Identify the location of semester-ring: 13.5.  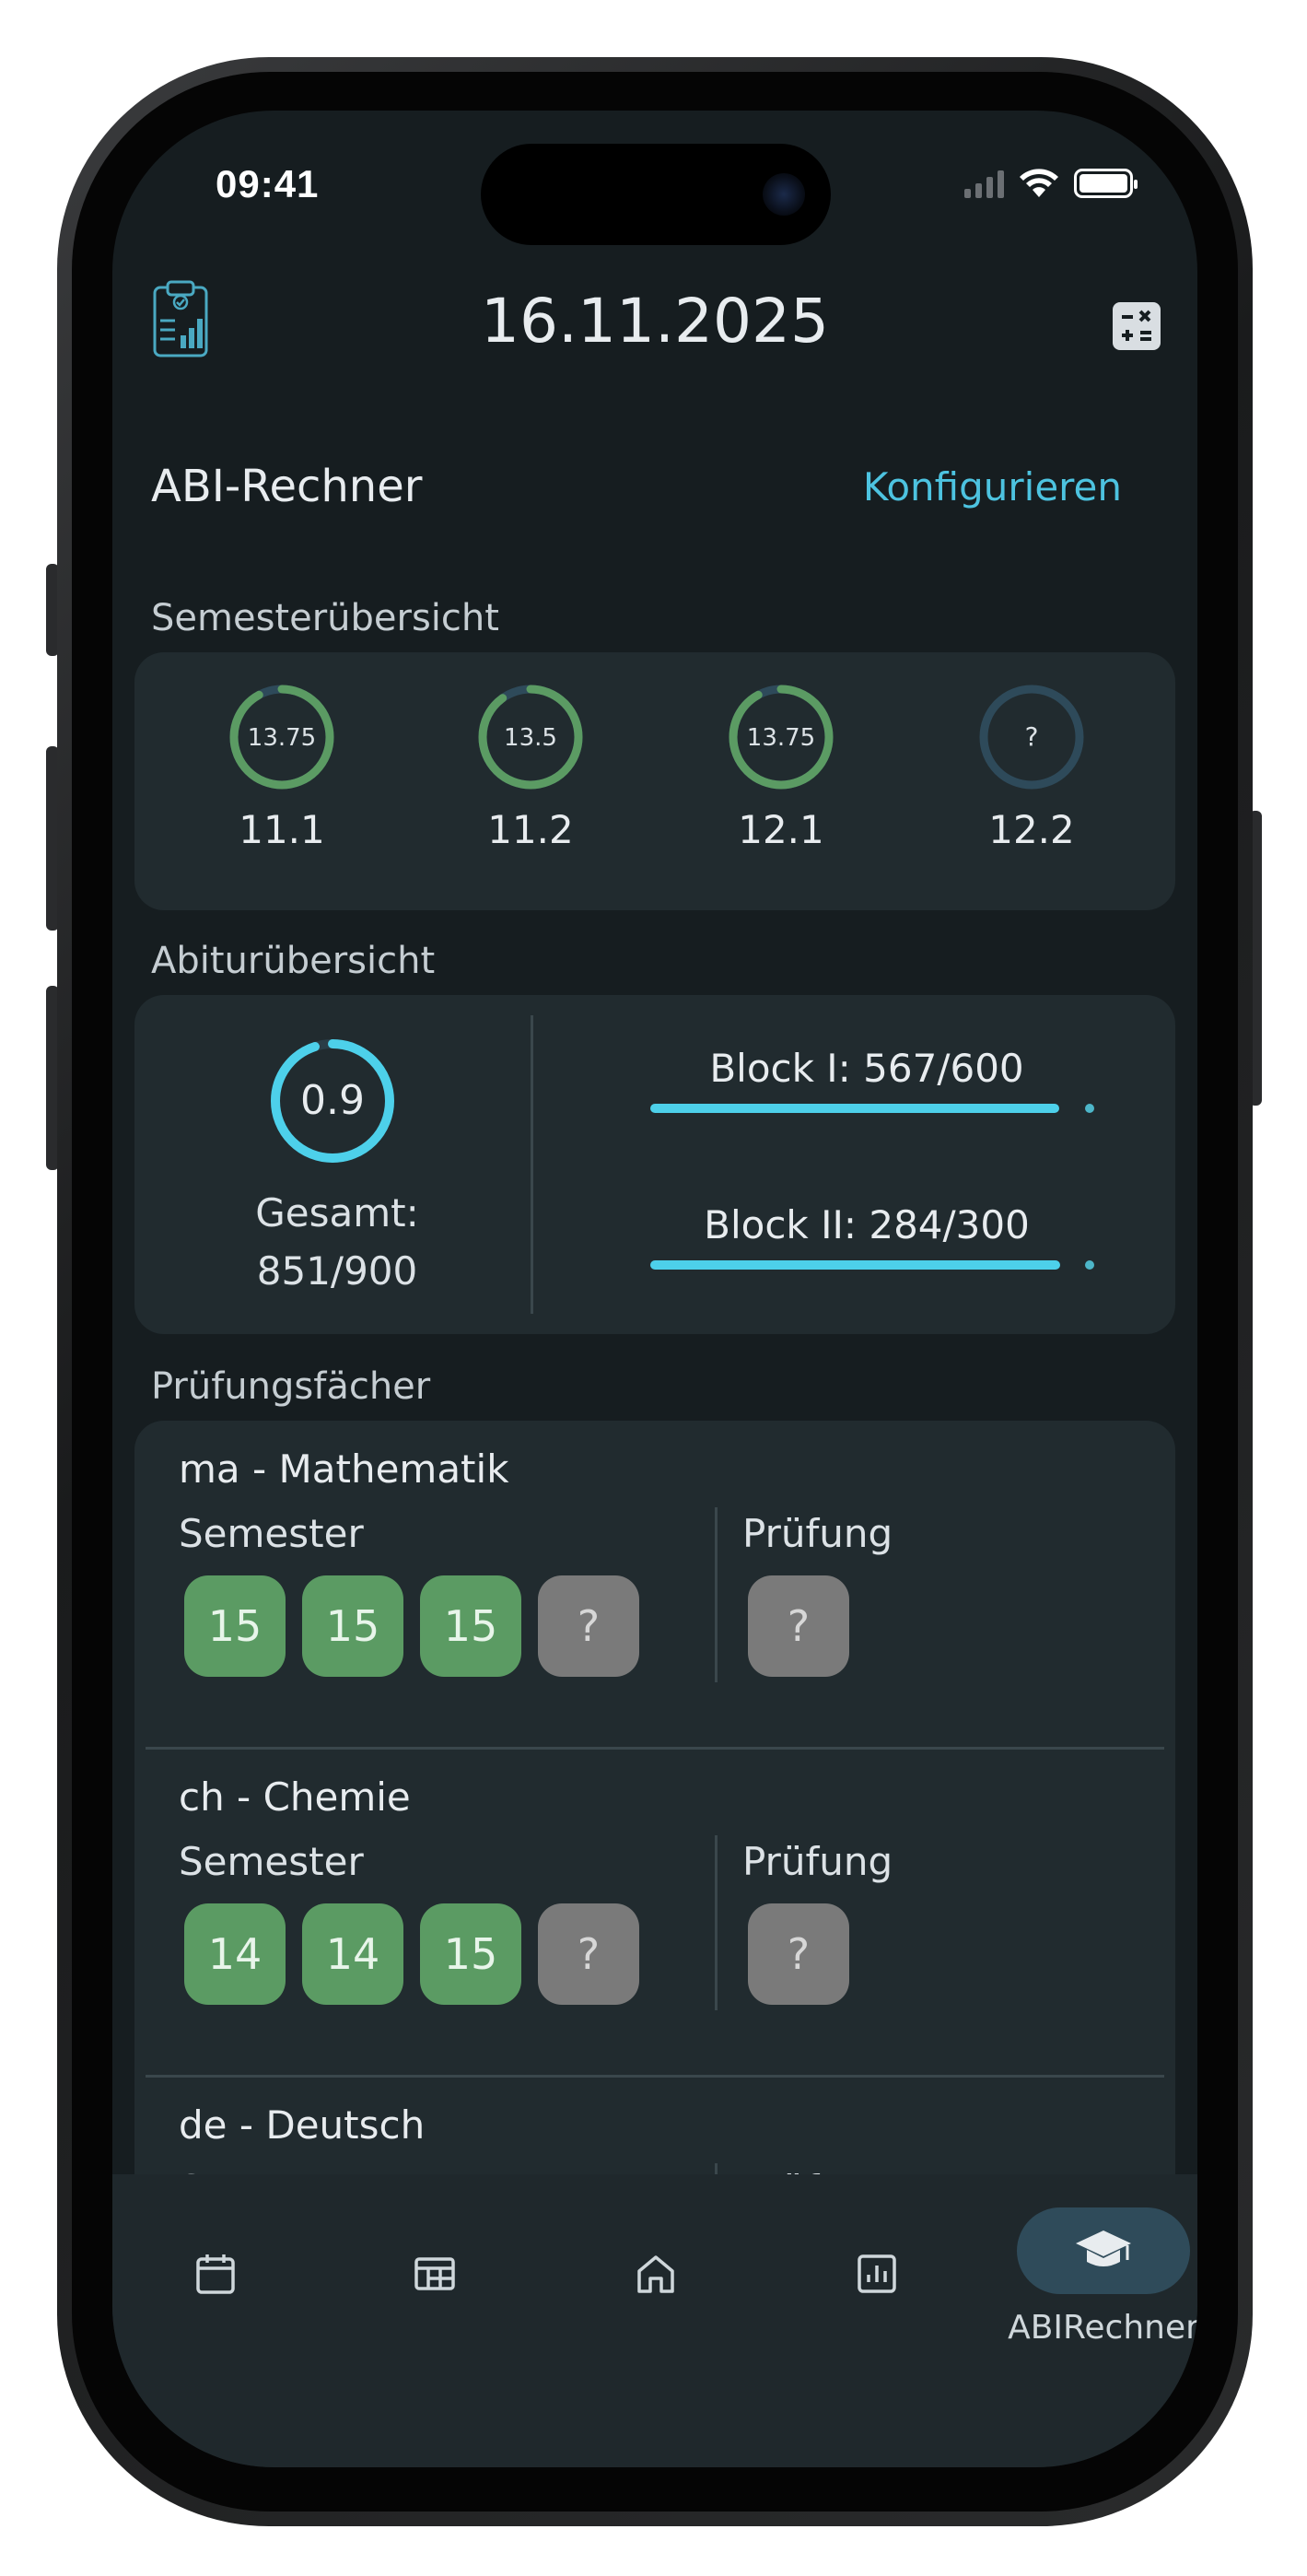
(531, 737).